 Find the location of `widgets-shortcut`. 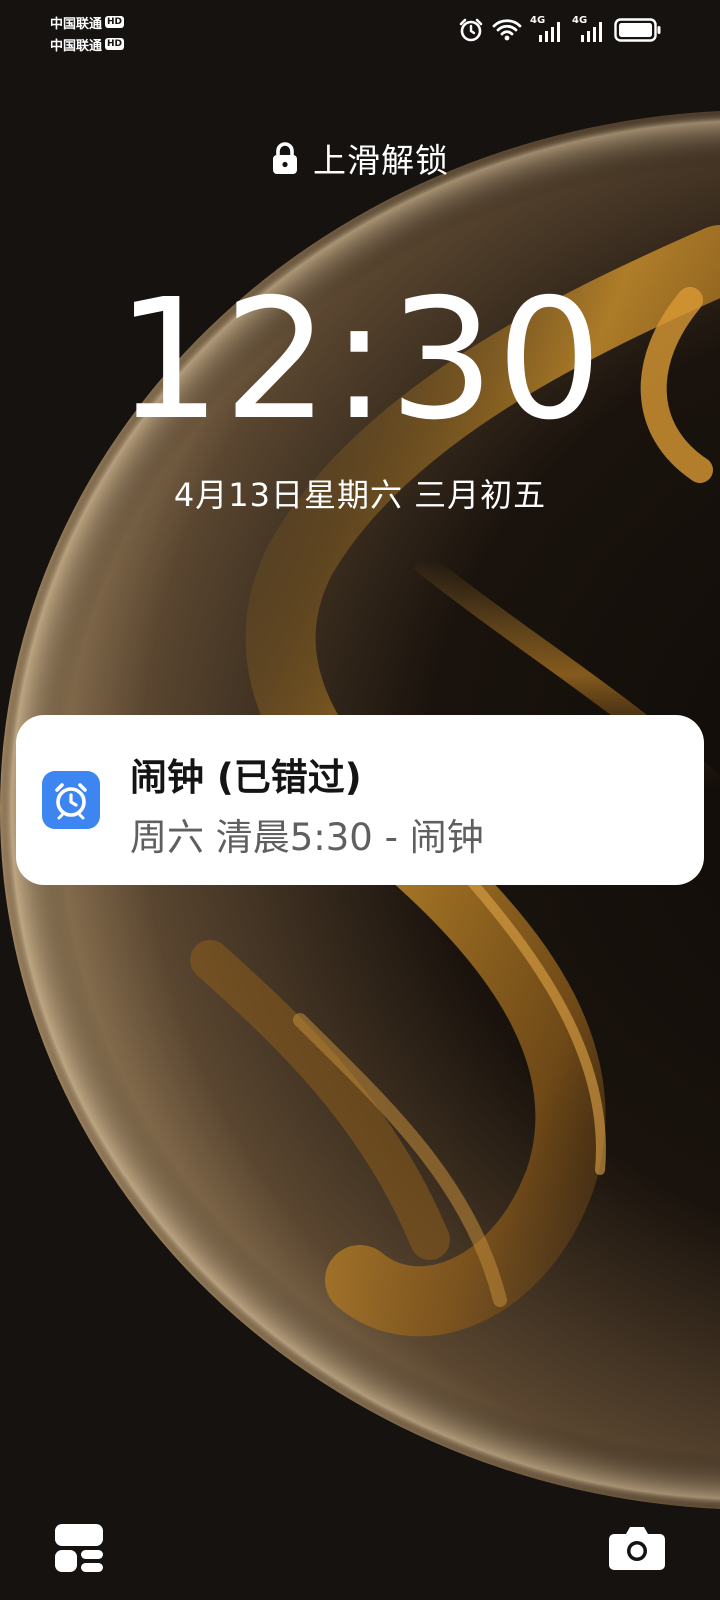

widgets-shortcut is located at coordinates (79, 1548).